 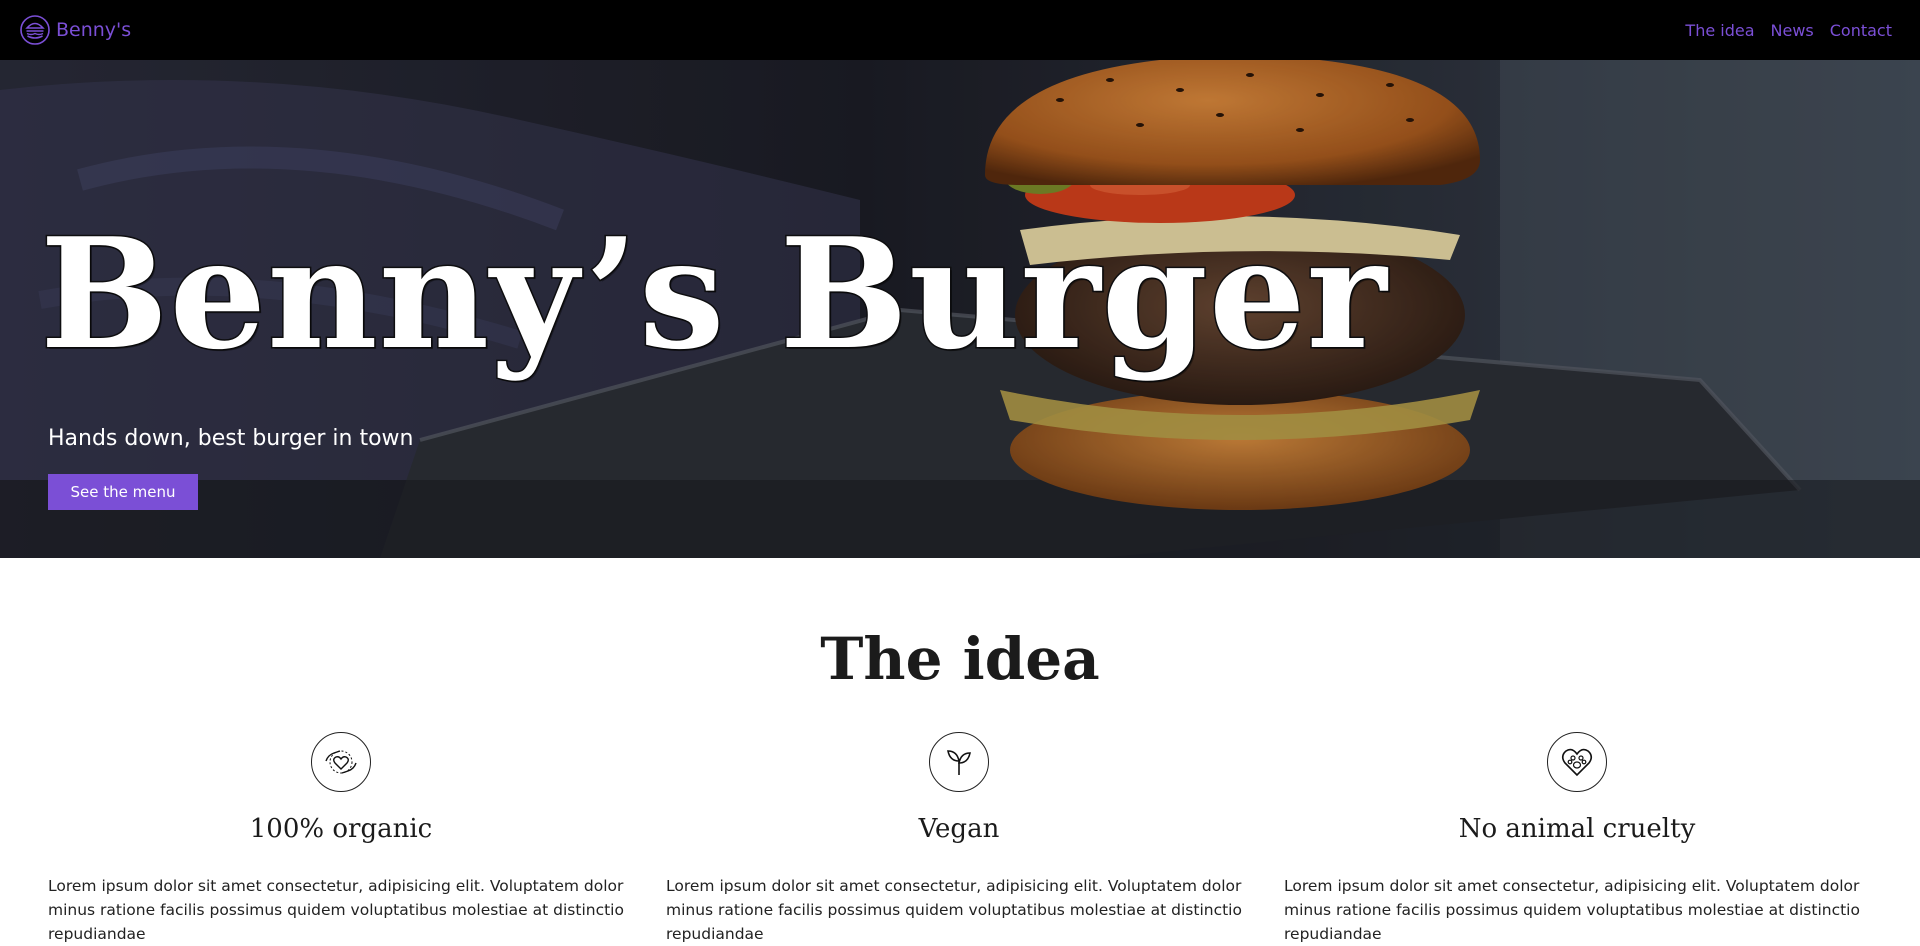 I want to click on feature-title: No animal cruelty, so click(x=1577, y=829).